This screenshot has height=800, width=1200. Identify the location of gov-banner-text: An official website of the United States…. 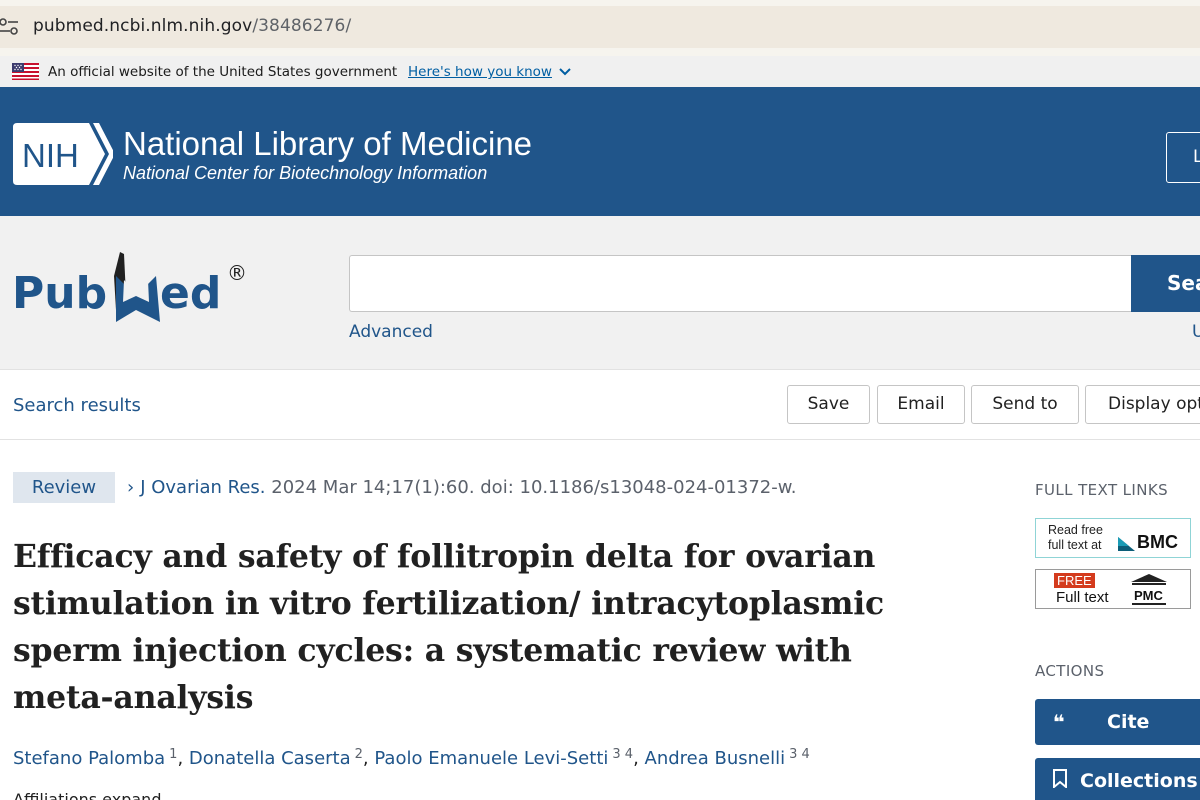
(223, 72).